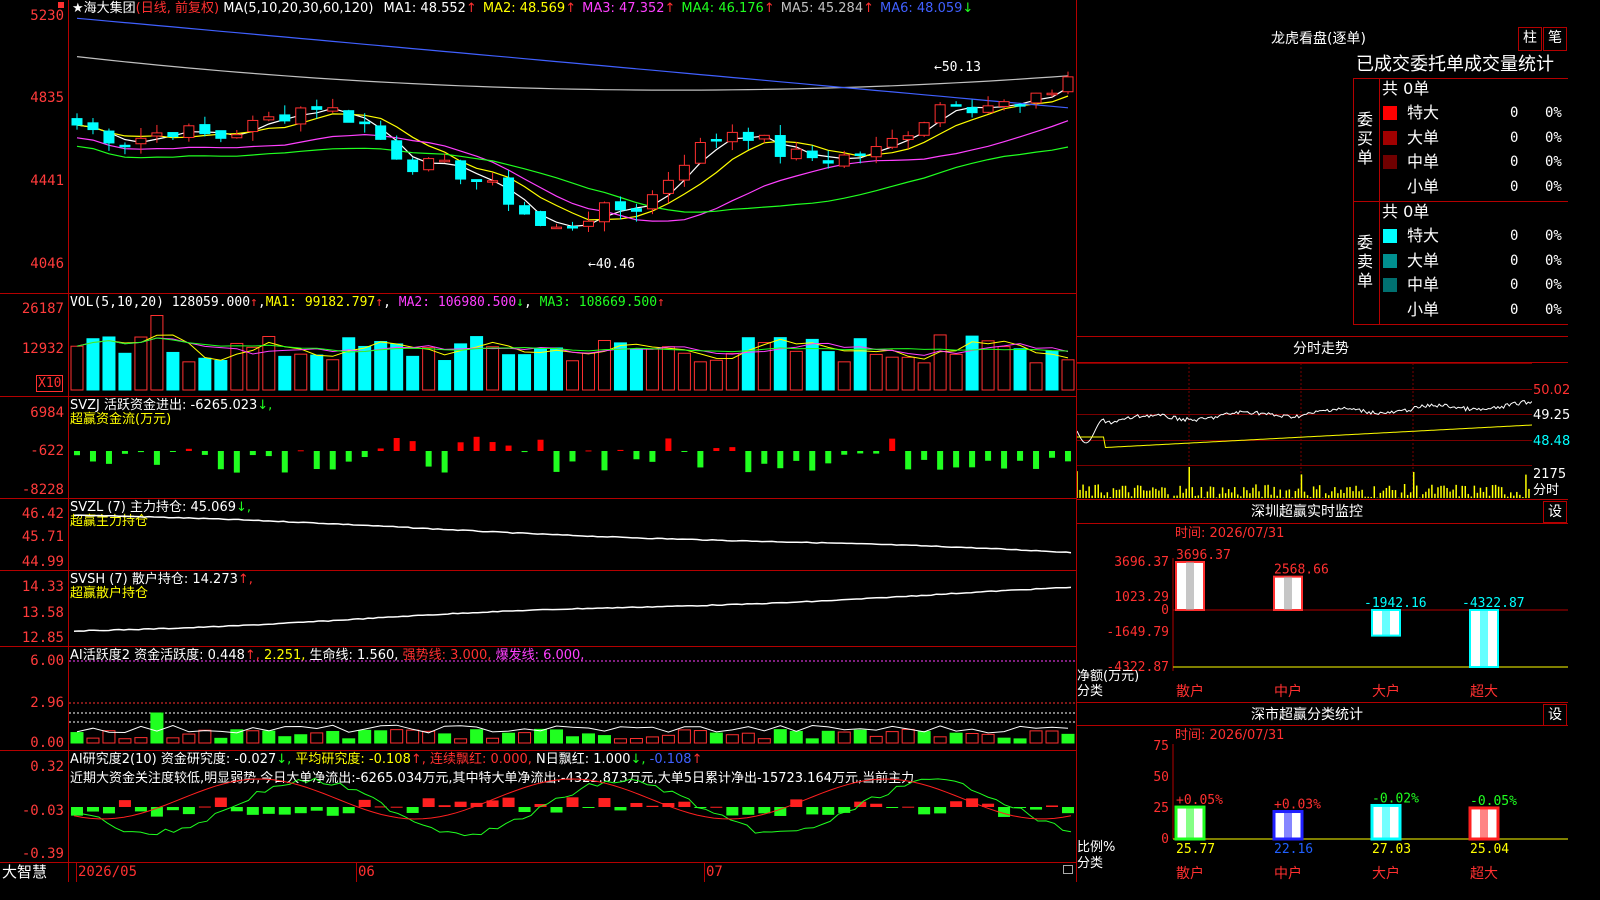  Describe the element at coordinates (42, 613) in the screenshot. I see `y-tick: 13.58` at that location.